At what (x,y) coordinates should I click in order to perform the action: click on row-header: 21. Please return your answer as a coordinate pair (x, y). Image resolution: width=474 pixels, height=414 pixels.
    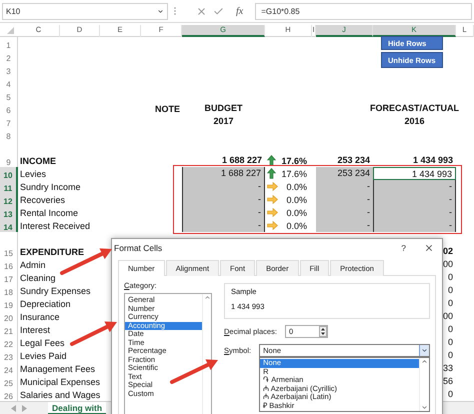
    Looking at the image, I should click on (9, 329).